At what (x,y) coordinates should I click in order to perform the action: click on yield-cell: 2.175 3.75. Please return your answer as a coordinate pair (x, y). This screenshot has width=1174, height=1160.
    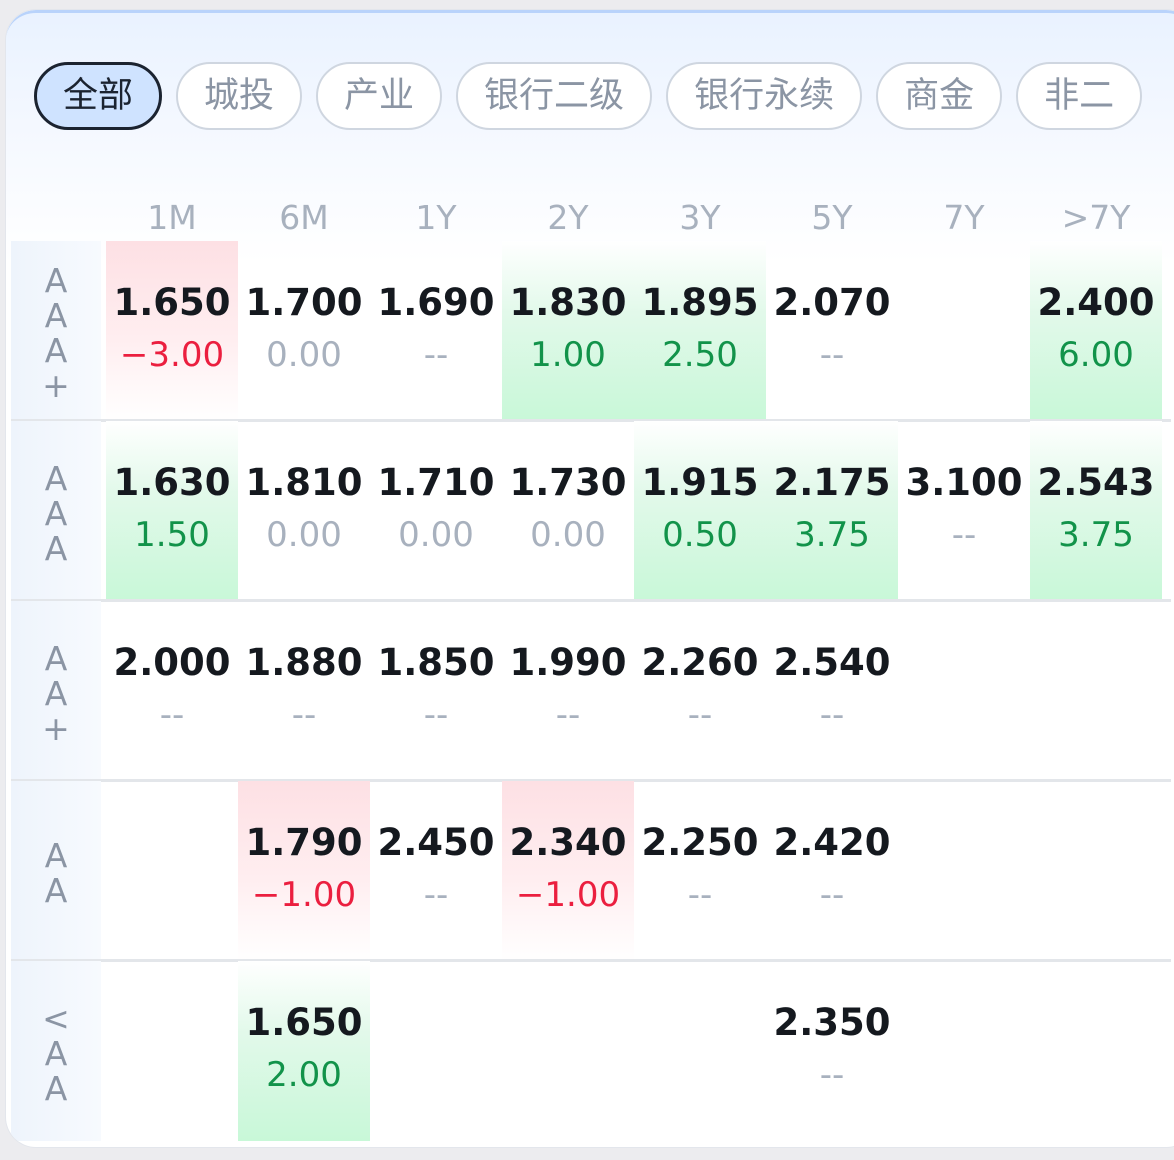
    Looking at the image, I should click on (832, 511).